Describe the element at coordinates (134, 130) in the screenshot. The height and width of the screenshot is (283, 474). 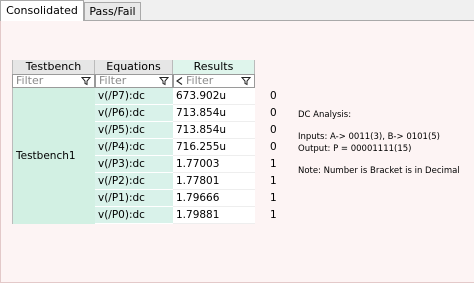
I see `equation-cell: v(/P5):dc` at that location.